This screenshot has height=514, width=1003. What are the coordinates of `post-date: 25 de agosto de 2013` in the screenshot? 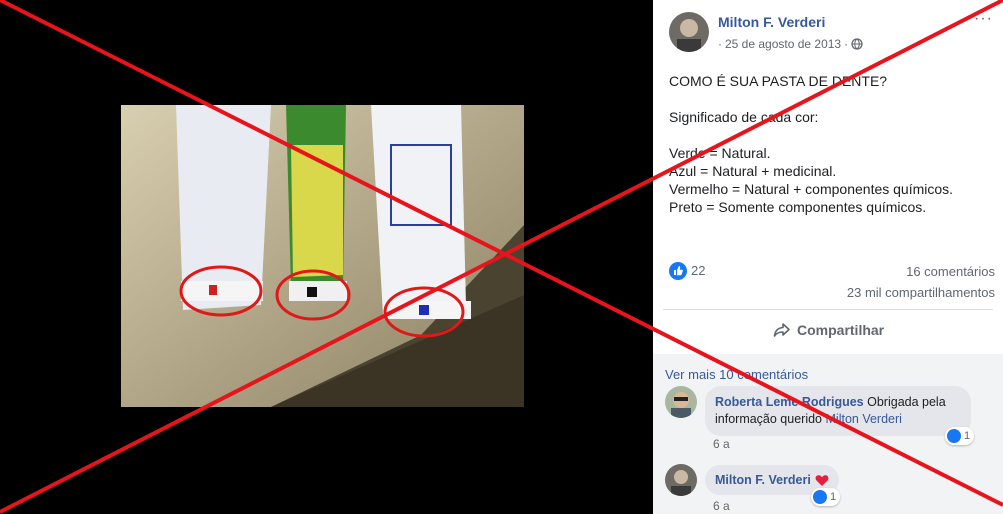 It's located at (783, 44).